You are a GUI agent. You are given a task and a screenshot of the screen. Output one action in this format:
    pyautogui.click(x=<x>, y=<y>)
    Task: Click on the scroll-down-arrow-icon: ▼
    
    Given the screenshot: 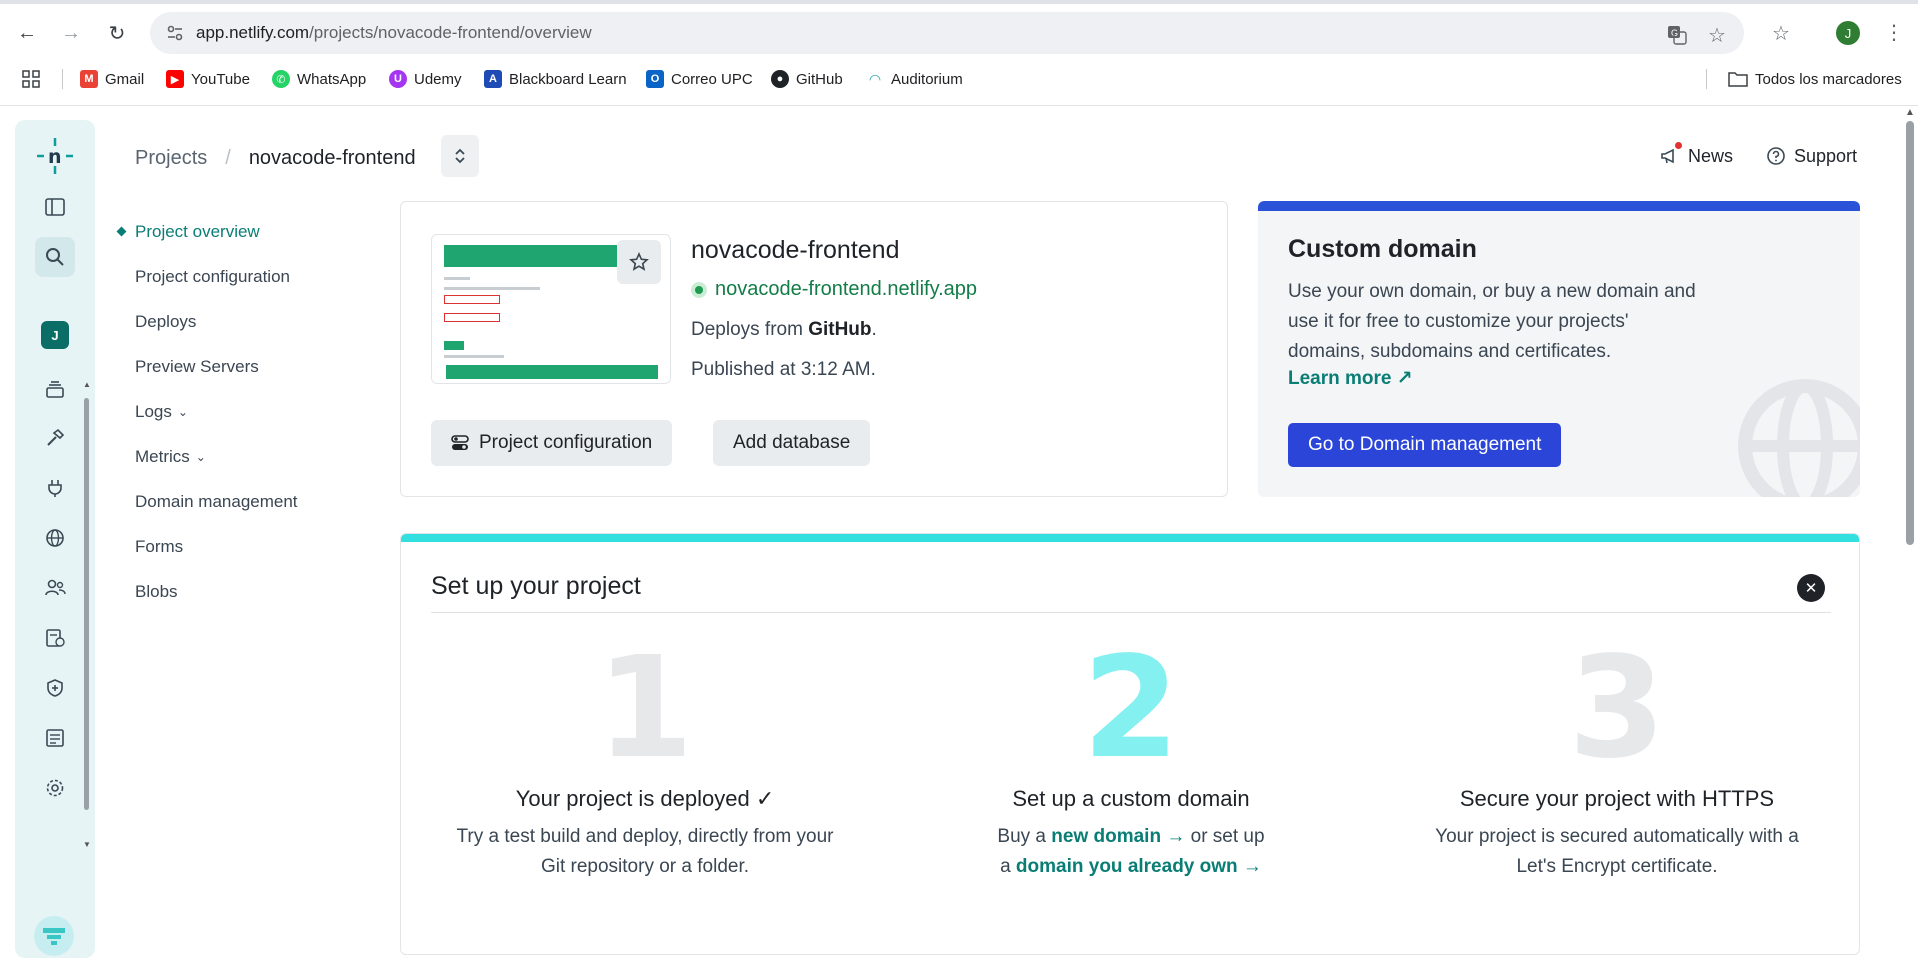 What is the action you would take?
    pyautogui.click(x=87, y=844)
    